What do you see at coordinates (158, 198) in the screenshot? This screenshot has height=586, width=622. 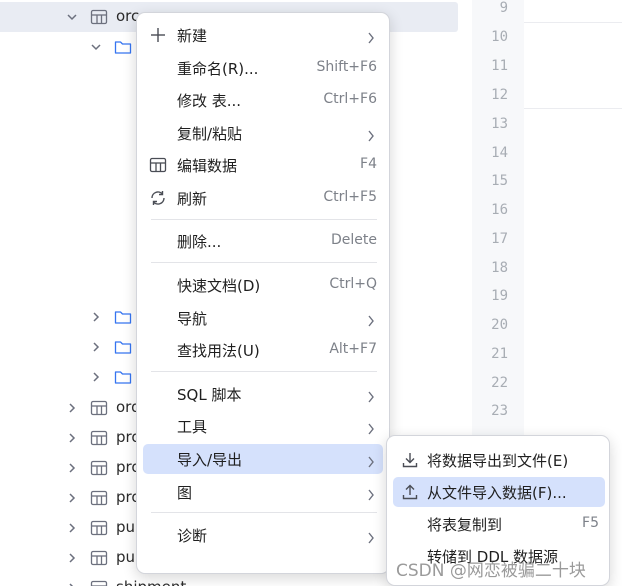 I see `refresh-icon` at bounding box center [158, 198].